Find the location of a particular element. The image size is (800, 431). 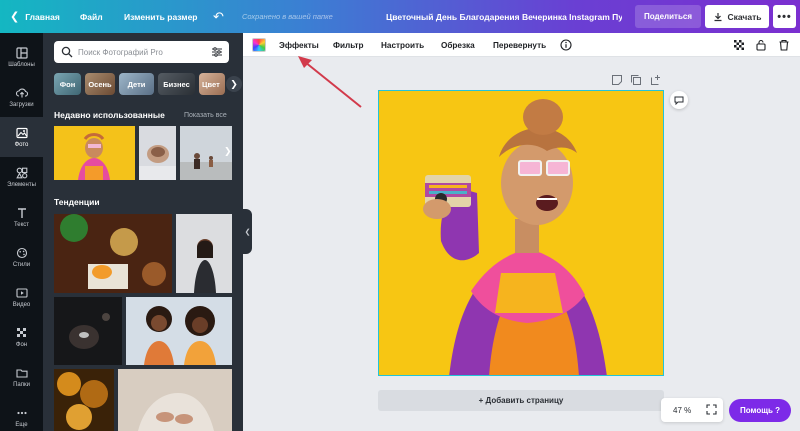

share-button: Поделиться is located at coordinates (668, 16).